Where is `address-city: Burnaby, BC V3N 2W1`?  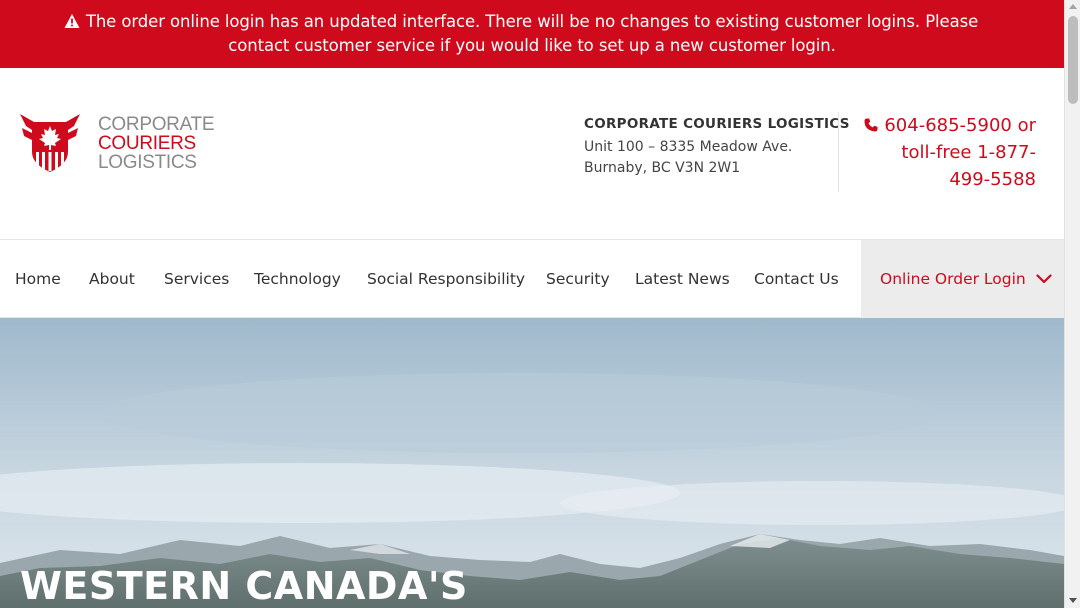
address-city: Burnaby, BC V3N 2W1 is located at coordinates (662, 168).